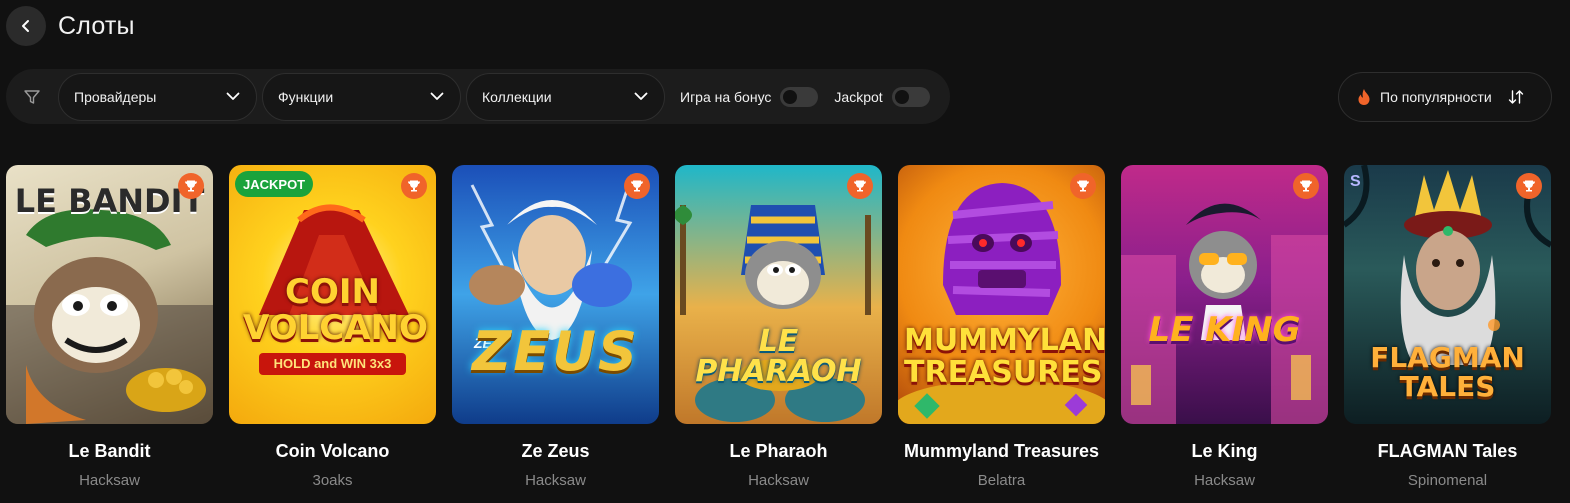  I want to click on game-name: Mummyland Treasures, so click(1001, 451).